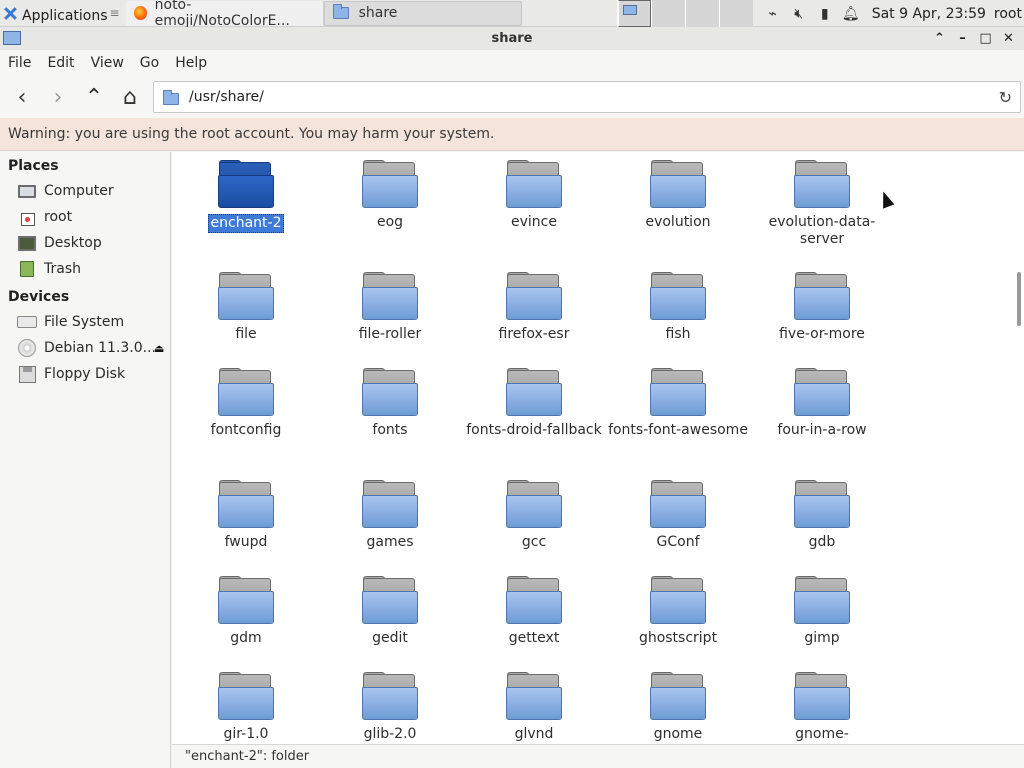 The width and height of the screenshot is (1024, 768). Describe the element at coordinates (598, 756) in the screenshot. I see `status-bar: "enchant-2": folder` at that location.